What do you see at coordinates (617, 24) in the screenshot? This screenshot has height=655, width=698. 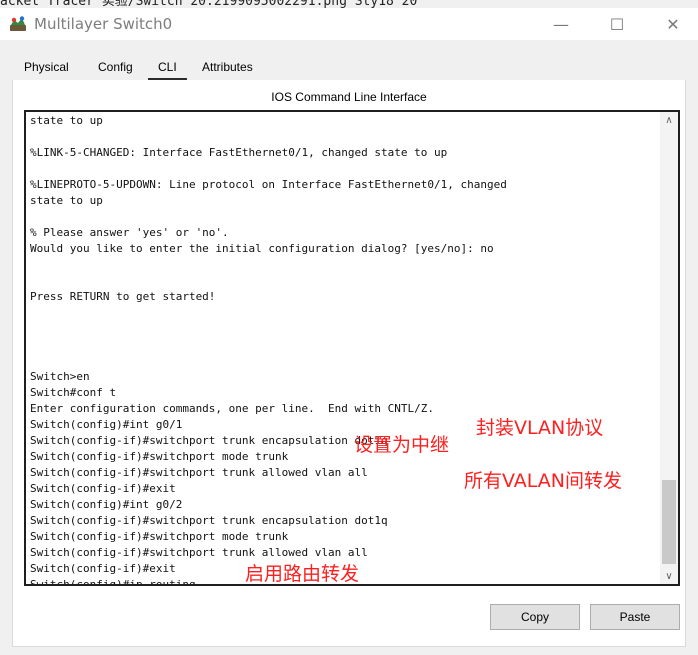 I see `maximize-button: ☐` at bounding box center [617, 24].